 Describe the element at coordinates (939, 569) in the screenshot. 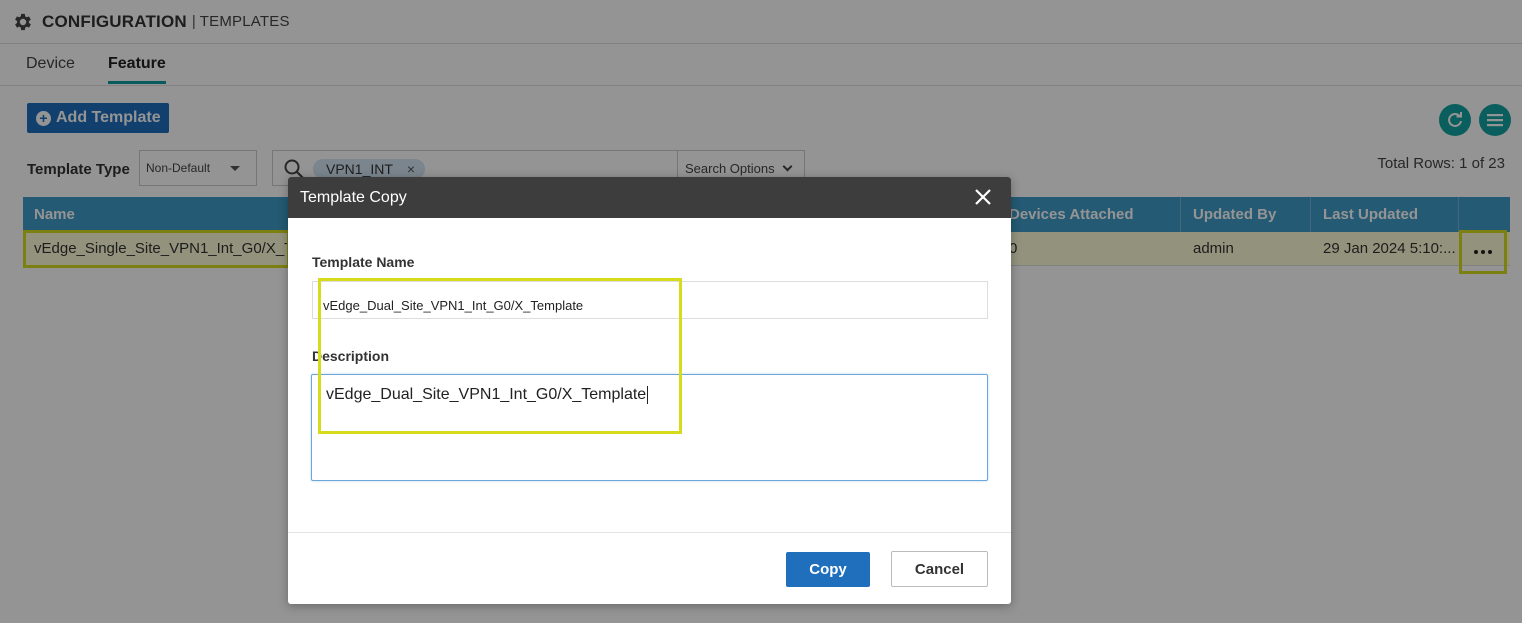

I see `cancel-button: Cancel` at that location.